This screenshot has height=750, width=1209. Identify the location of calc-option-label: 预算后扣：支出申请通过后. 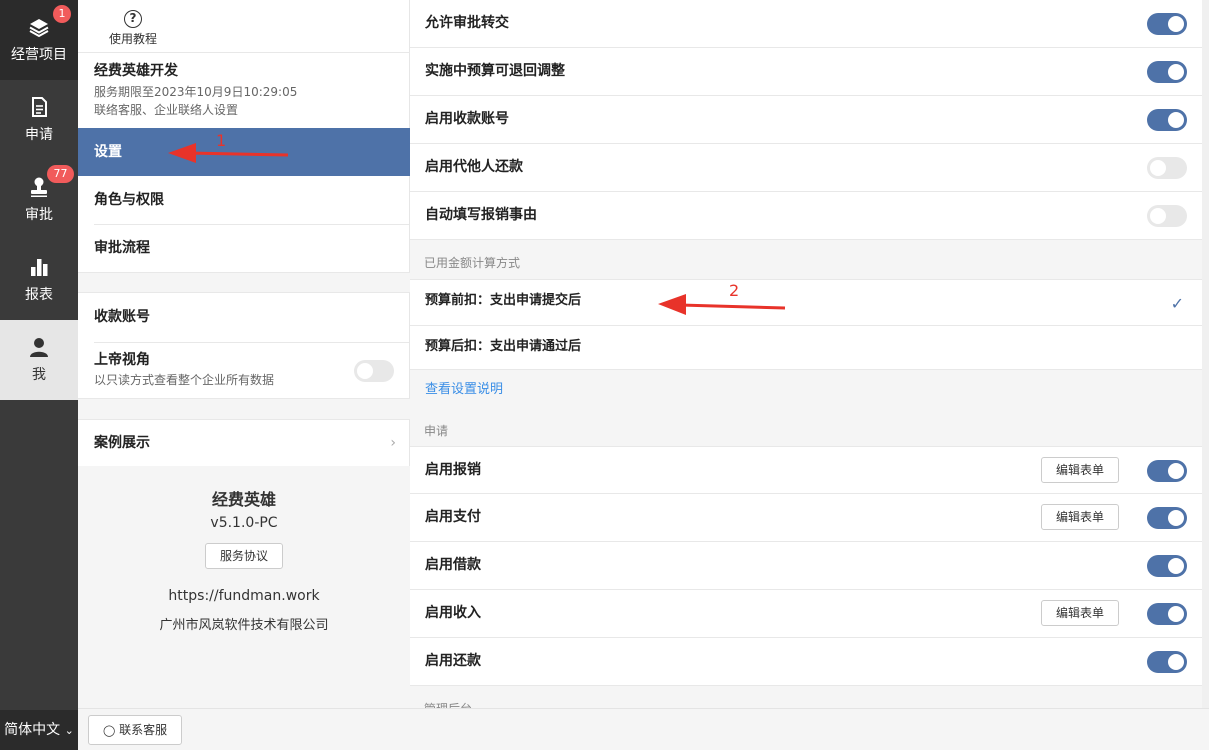
(503, 346).